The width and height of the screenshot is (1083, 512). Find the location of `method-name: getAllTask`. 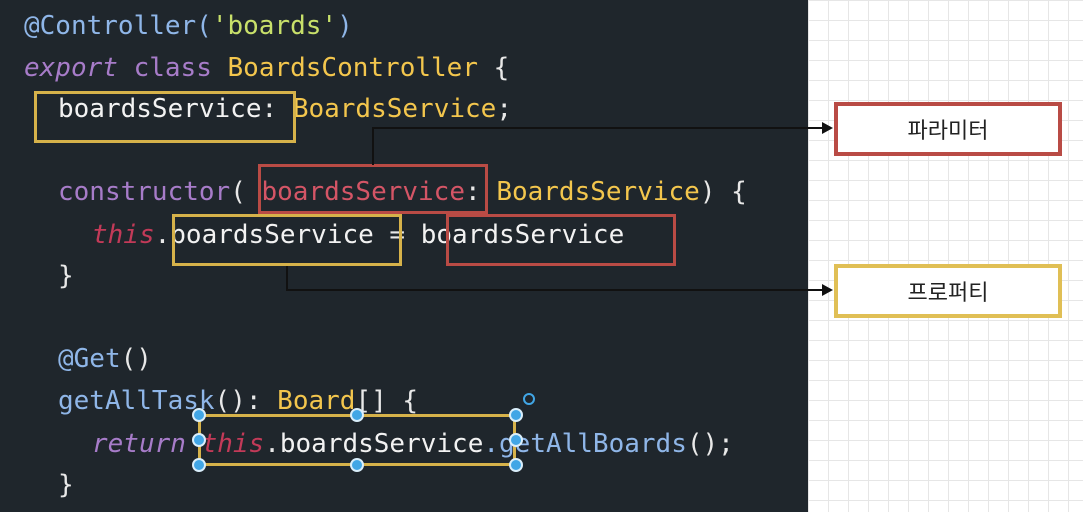

method-name: getAllTask is located at coordinates (136, 401).